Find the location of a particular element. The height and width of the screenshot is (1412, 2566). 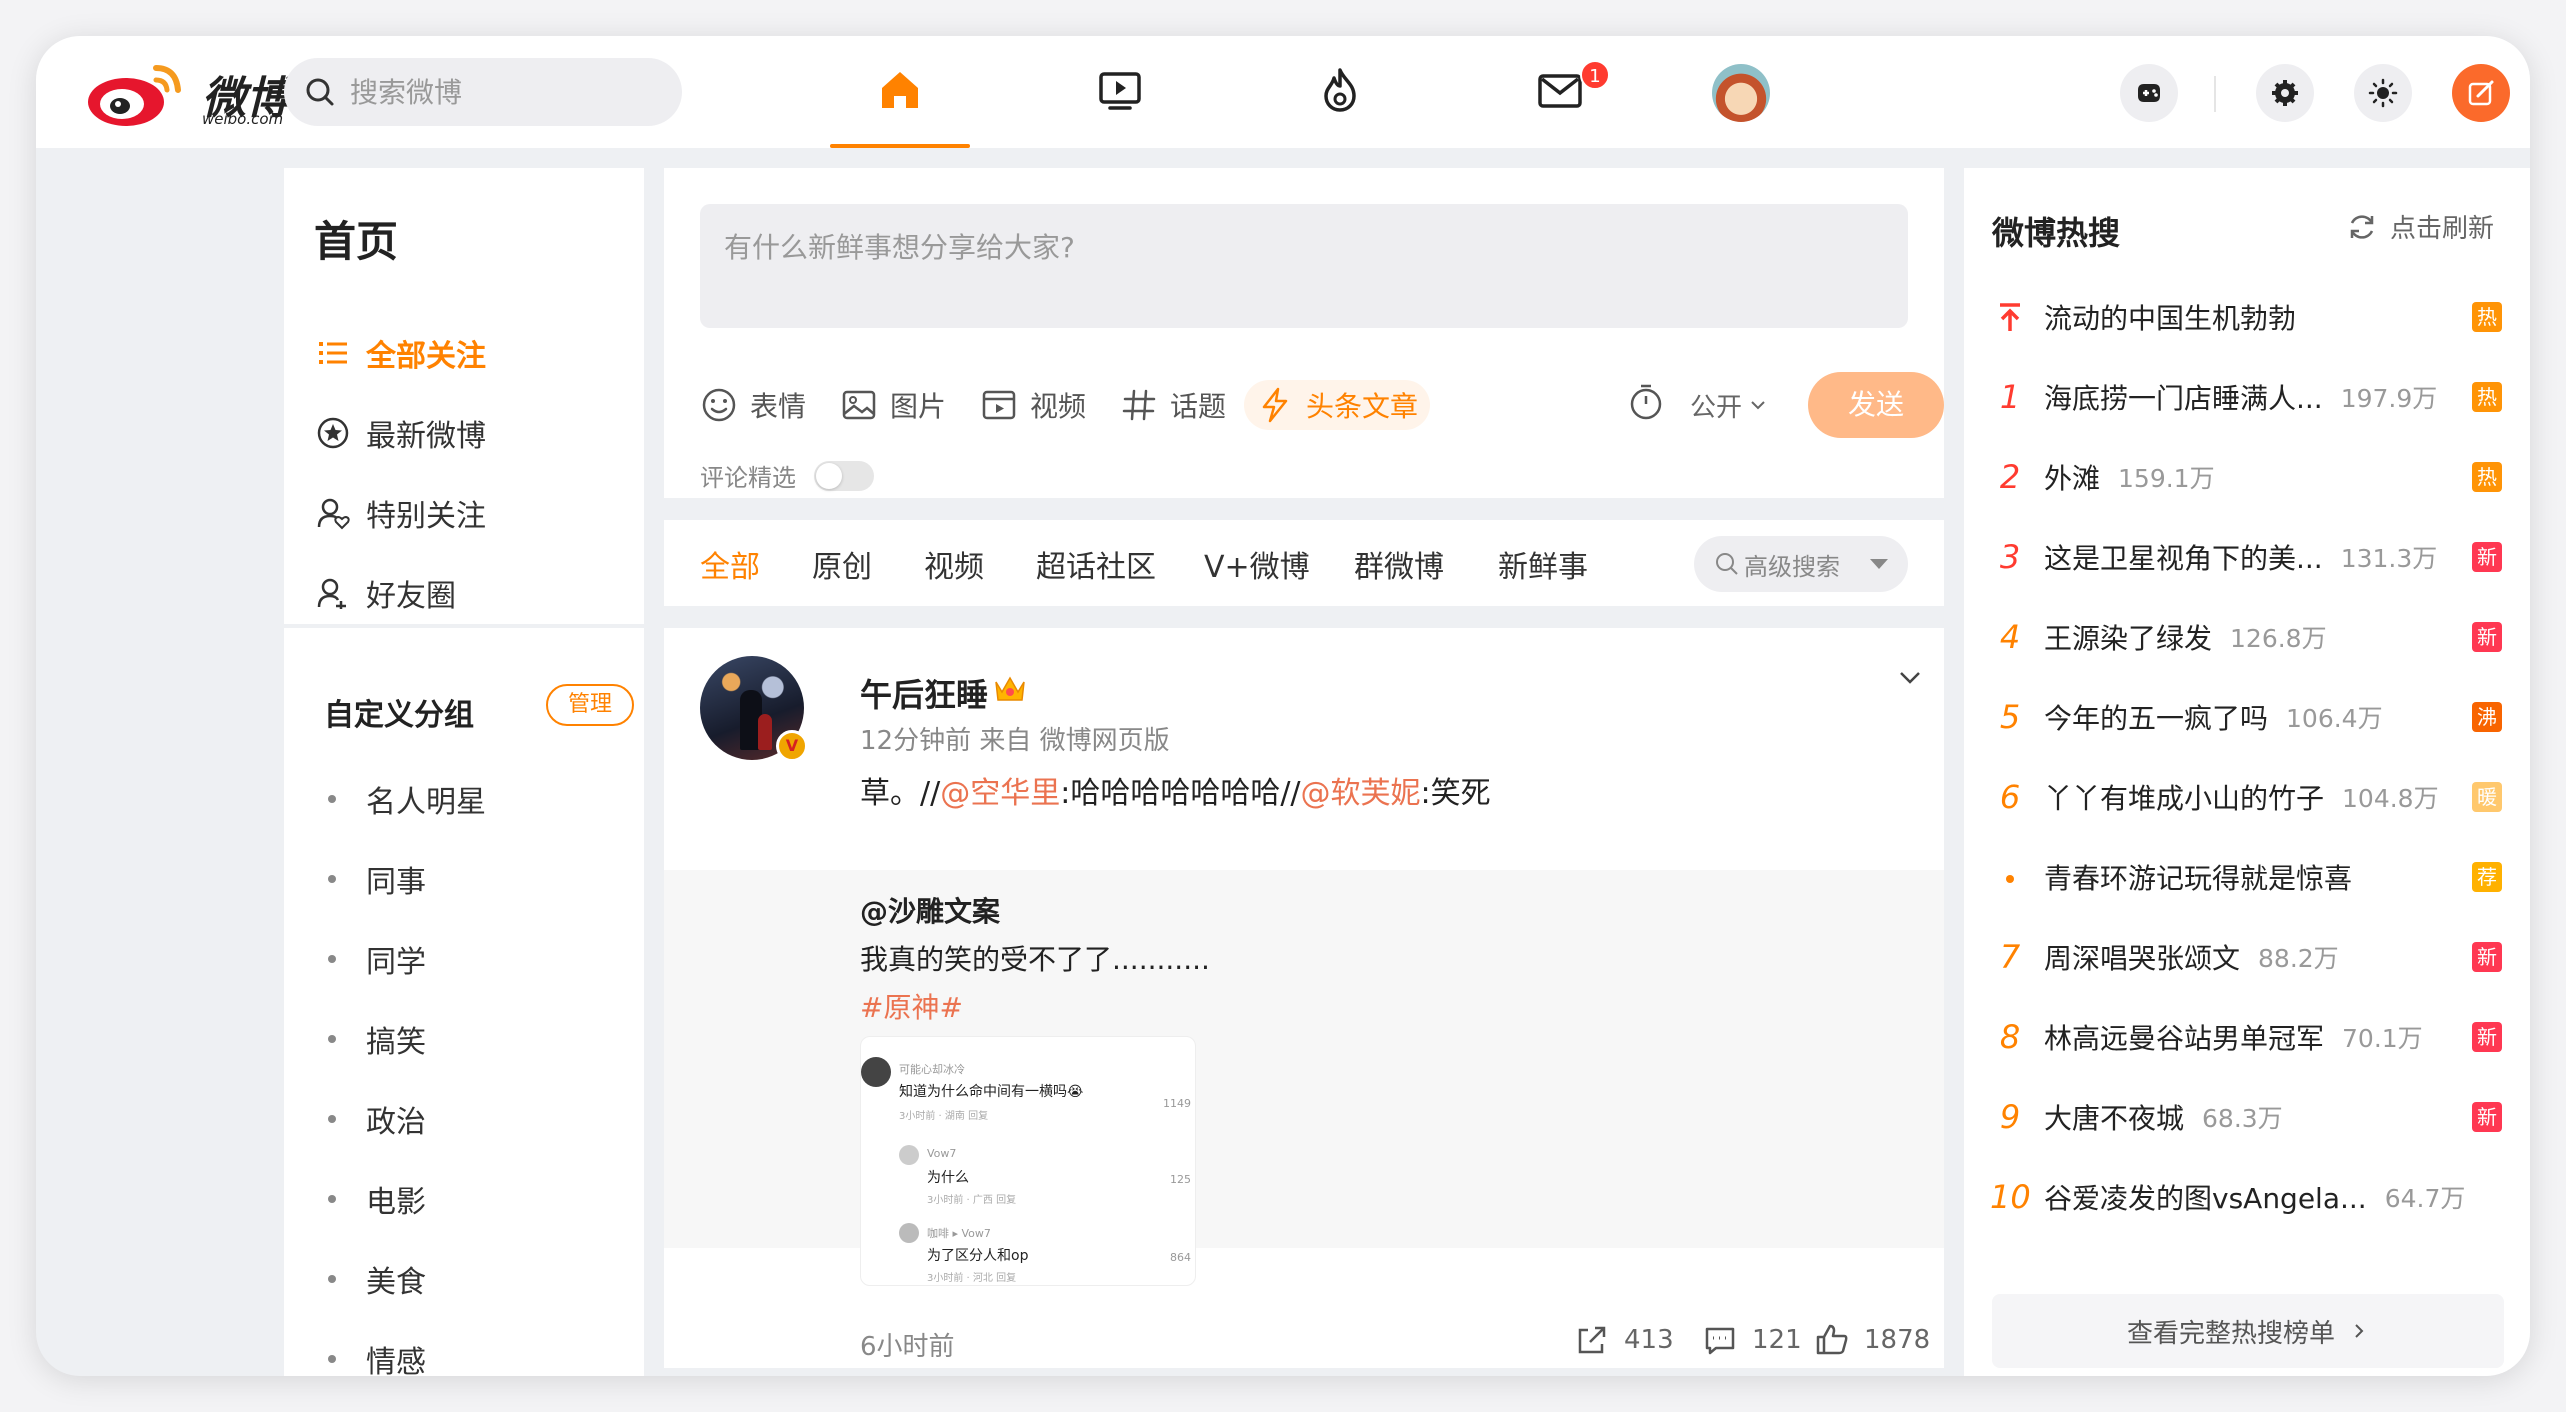

sidebar-item-special: 特别关注 is located at coordinates (401, 513).